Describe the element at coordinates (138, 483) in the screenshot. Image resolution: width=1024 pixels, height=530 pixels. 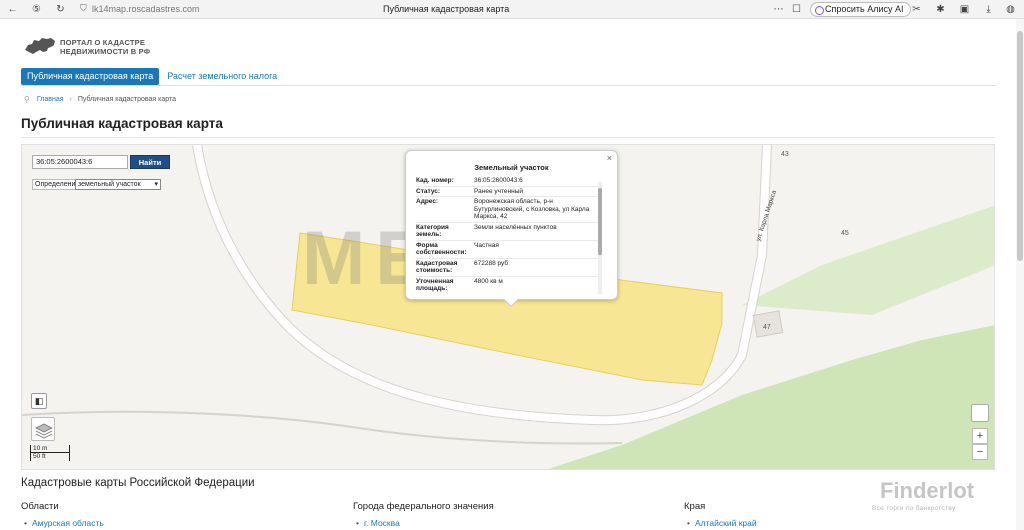
I see `regions-title: Кадастровые карты Российской Федерации` at that location.